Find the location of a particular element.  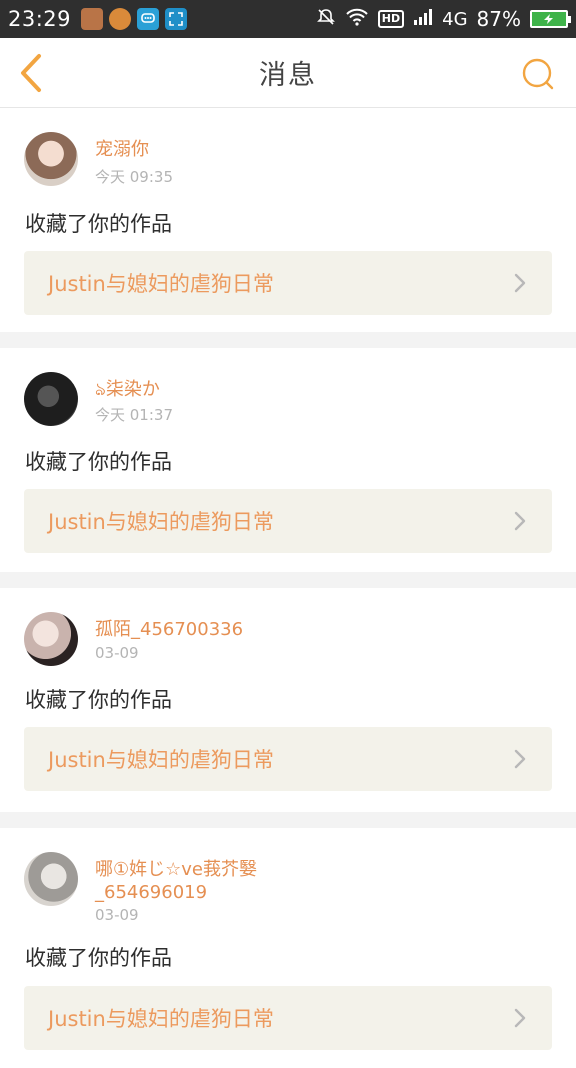

page-header: 消息 is located at coordinates (288, 73).